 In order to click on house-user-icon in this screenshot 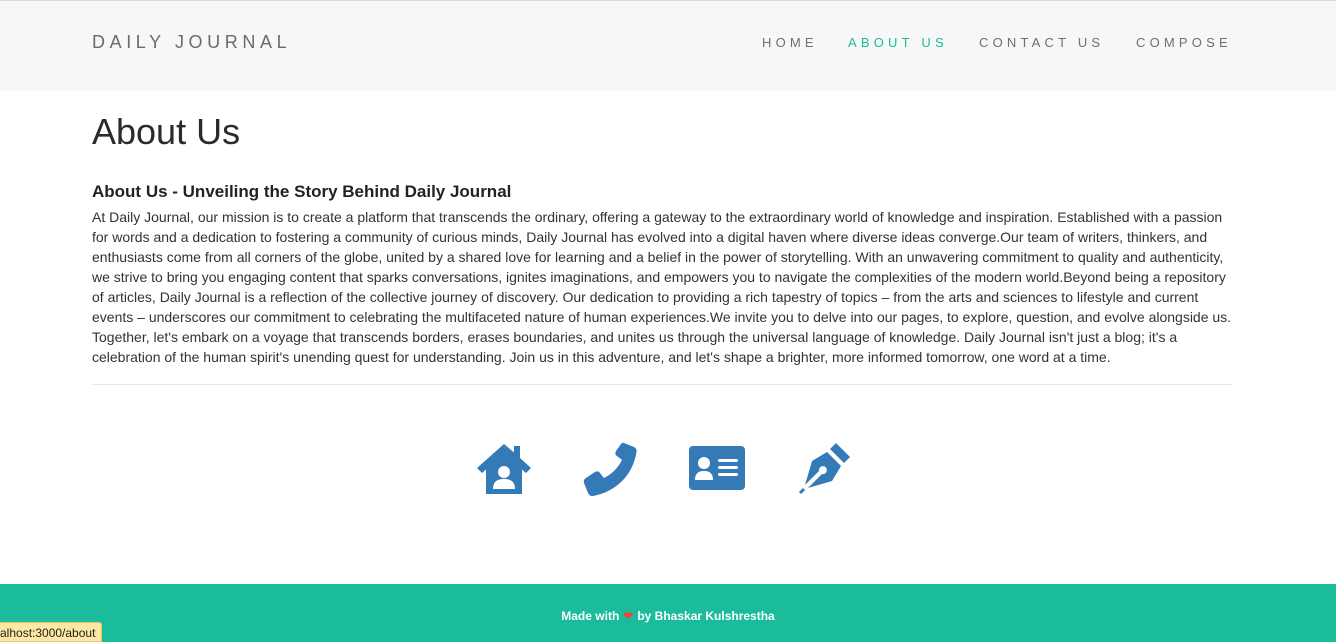, I will do `click(504, 469)`.